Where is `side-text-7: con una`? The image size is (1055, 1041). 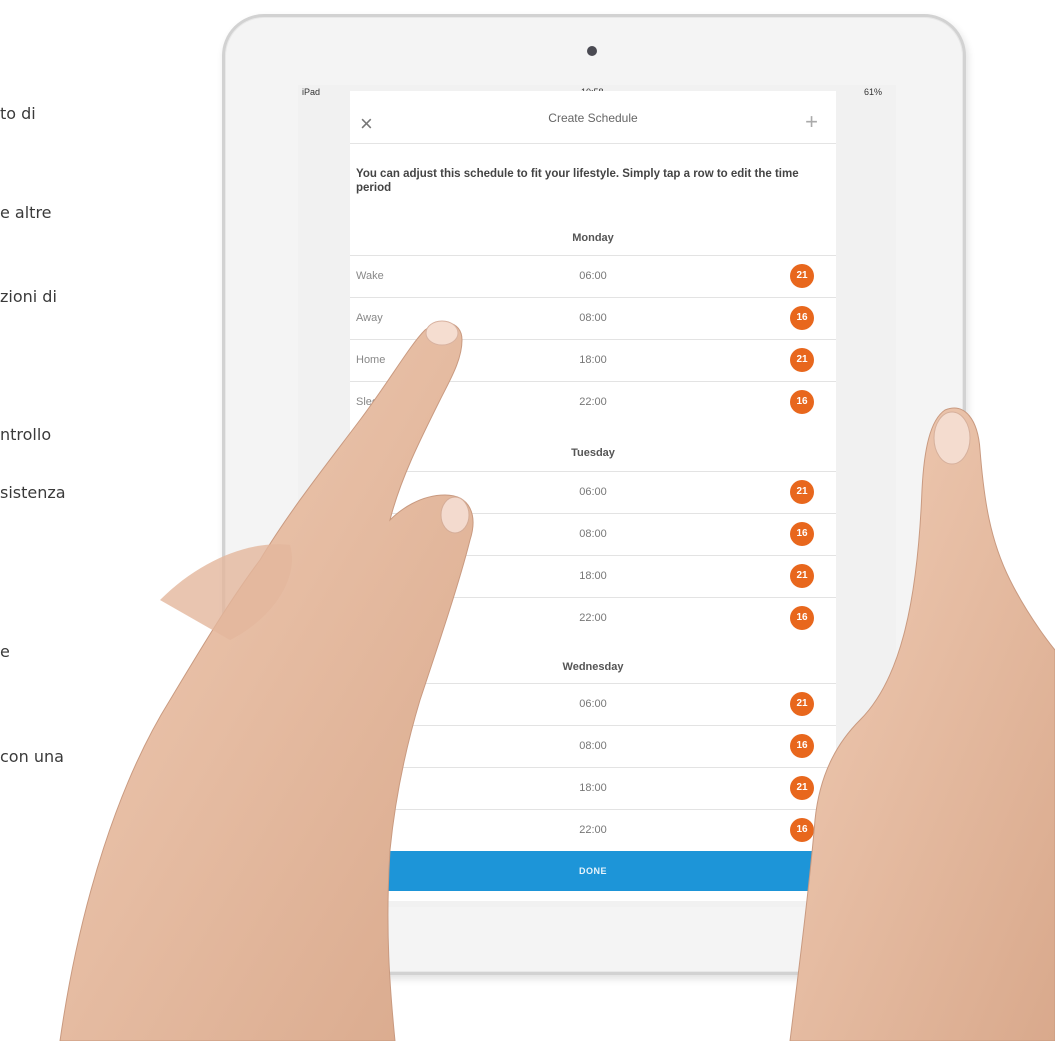 side-text-7: con una is located at coordinates (32, 756).